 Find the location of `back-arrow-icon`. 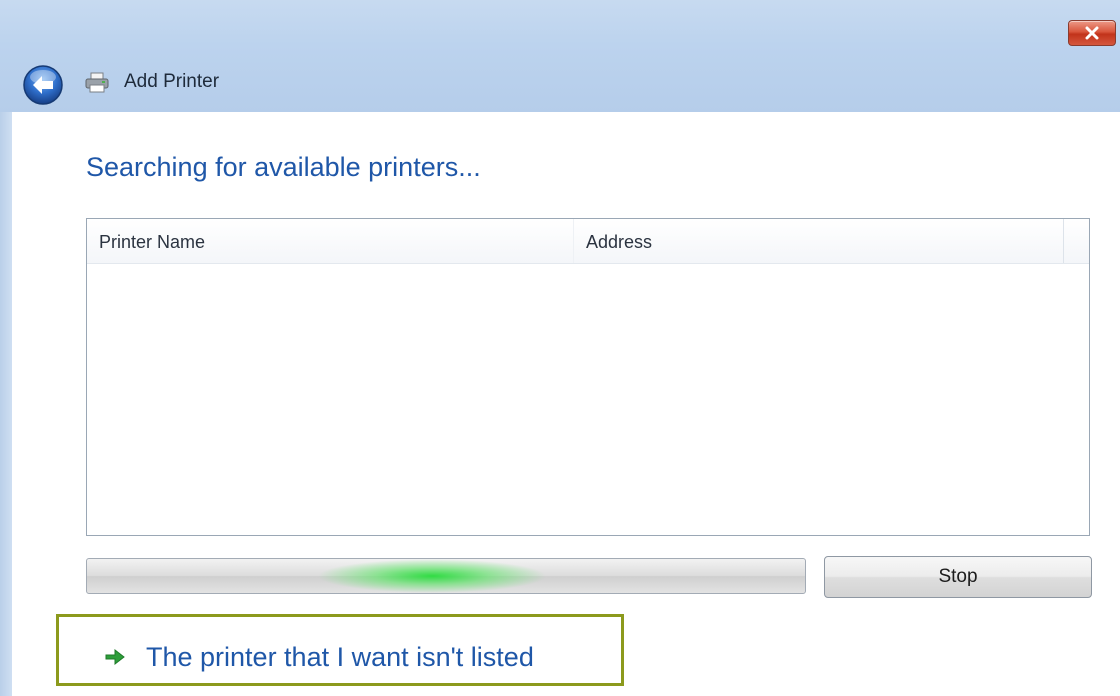

back-arrow-icon is located at coordinates (43, 85).